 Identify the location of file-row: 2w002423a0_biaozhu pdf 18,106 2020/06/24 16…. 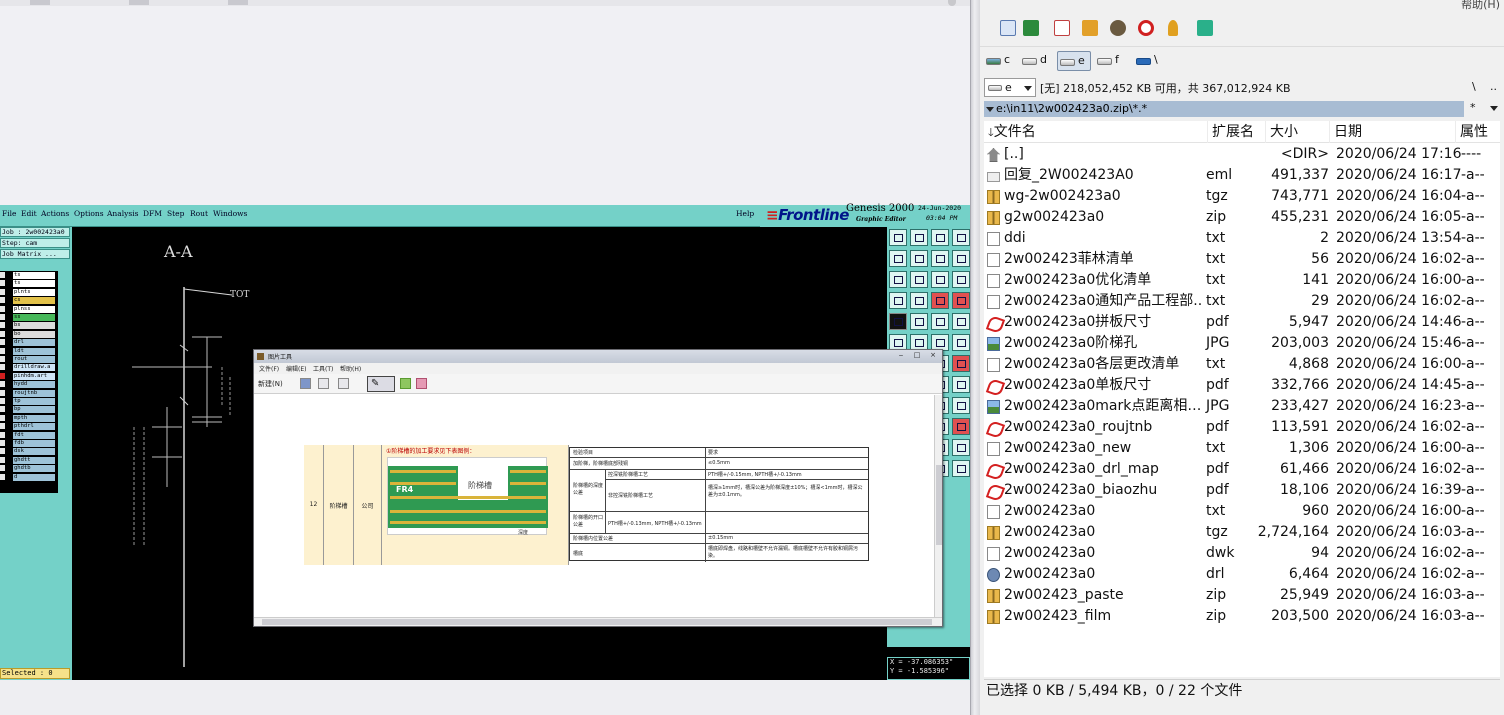
(1242, 490).